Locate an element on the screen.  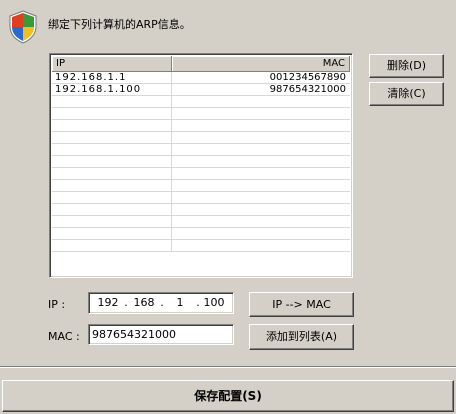
column-header-ip: IP is located at coordinates (112, 63).